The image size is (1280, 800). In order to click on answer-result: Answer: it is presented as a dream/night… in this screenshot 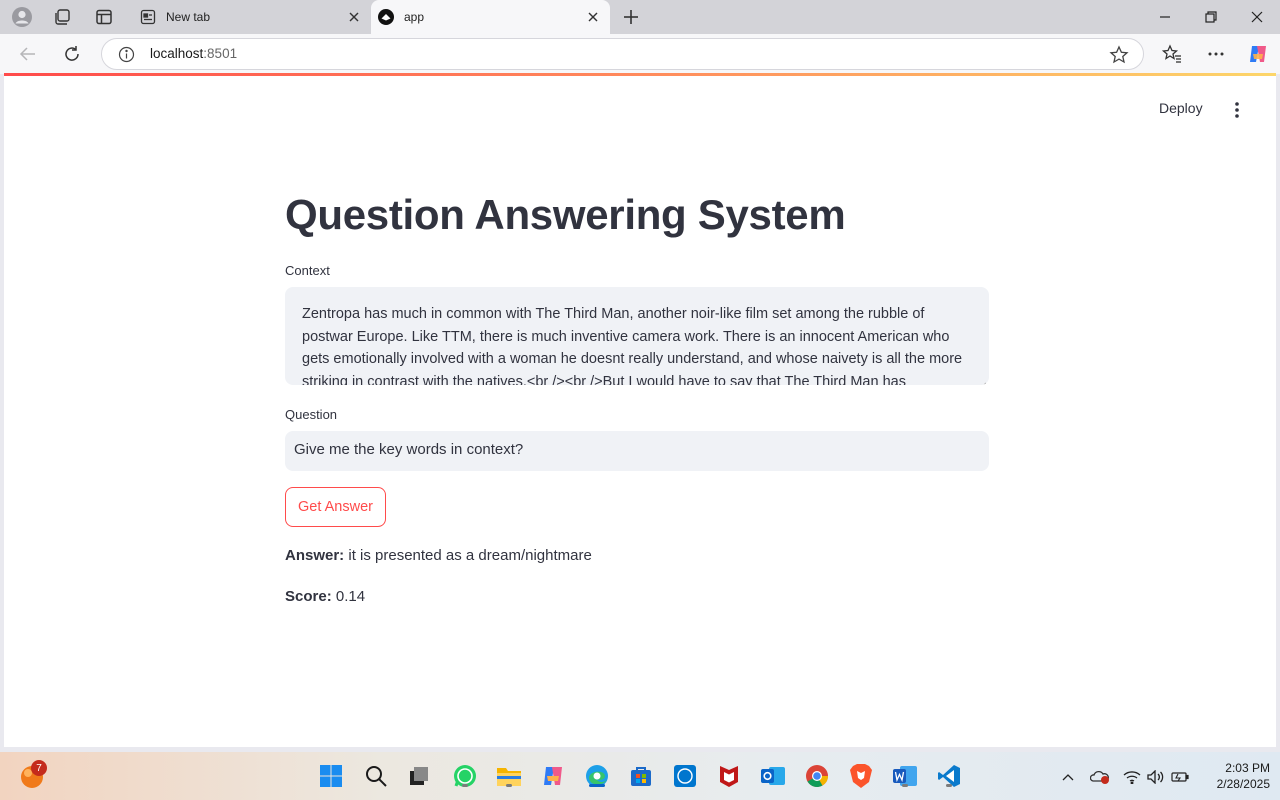, I will do `click(438, 555)`.